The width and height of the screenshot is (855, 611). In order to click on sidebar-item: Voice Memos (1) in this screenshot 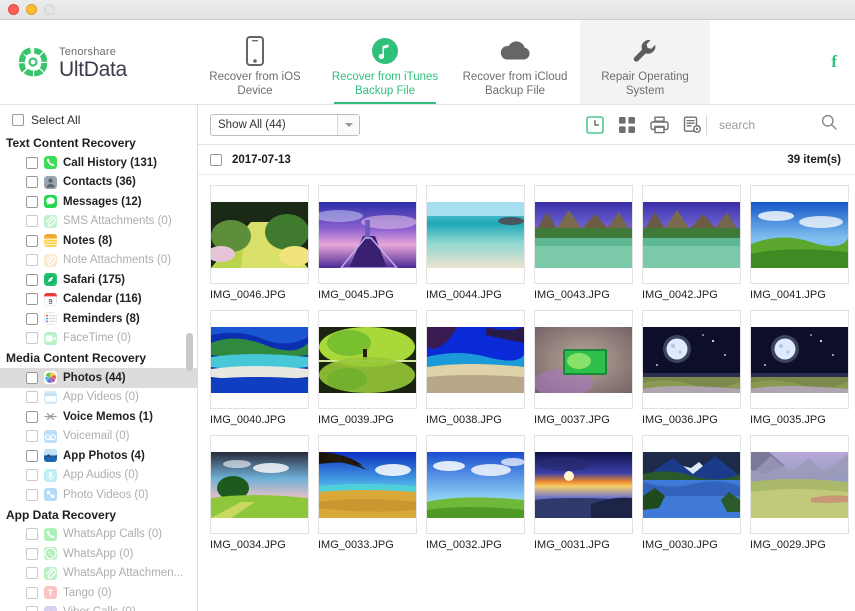, I will do `click(98, 417)`.